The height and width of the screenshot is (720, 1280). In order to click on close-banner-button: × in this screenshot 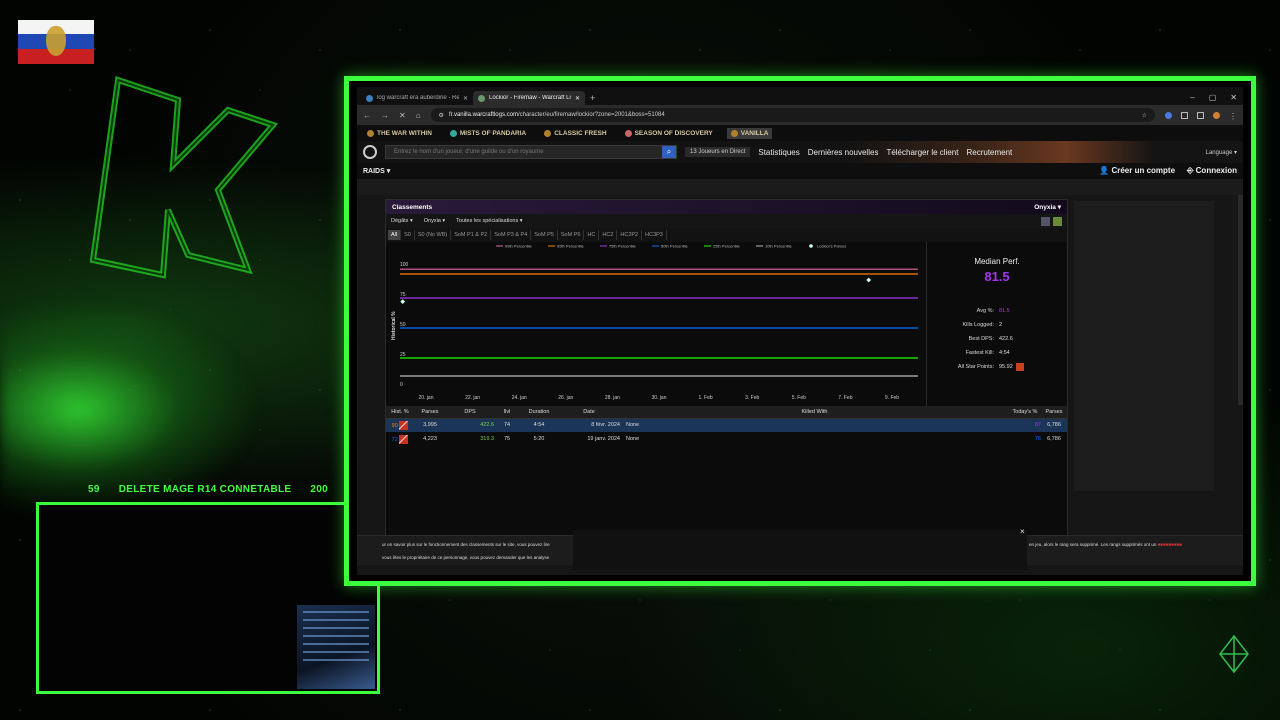, I will do `click(1022, 531)`.